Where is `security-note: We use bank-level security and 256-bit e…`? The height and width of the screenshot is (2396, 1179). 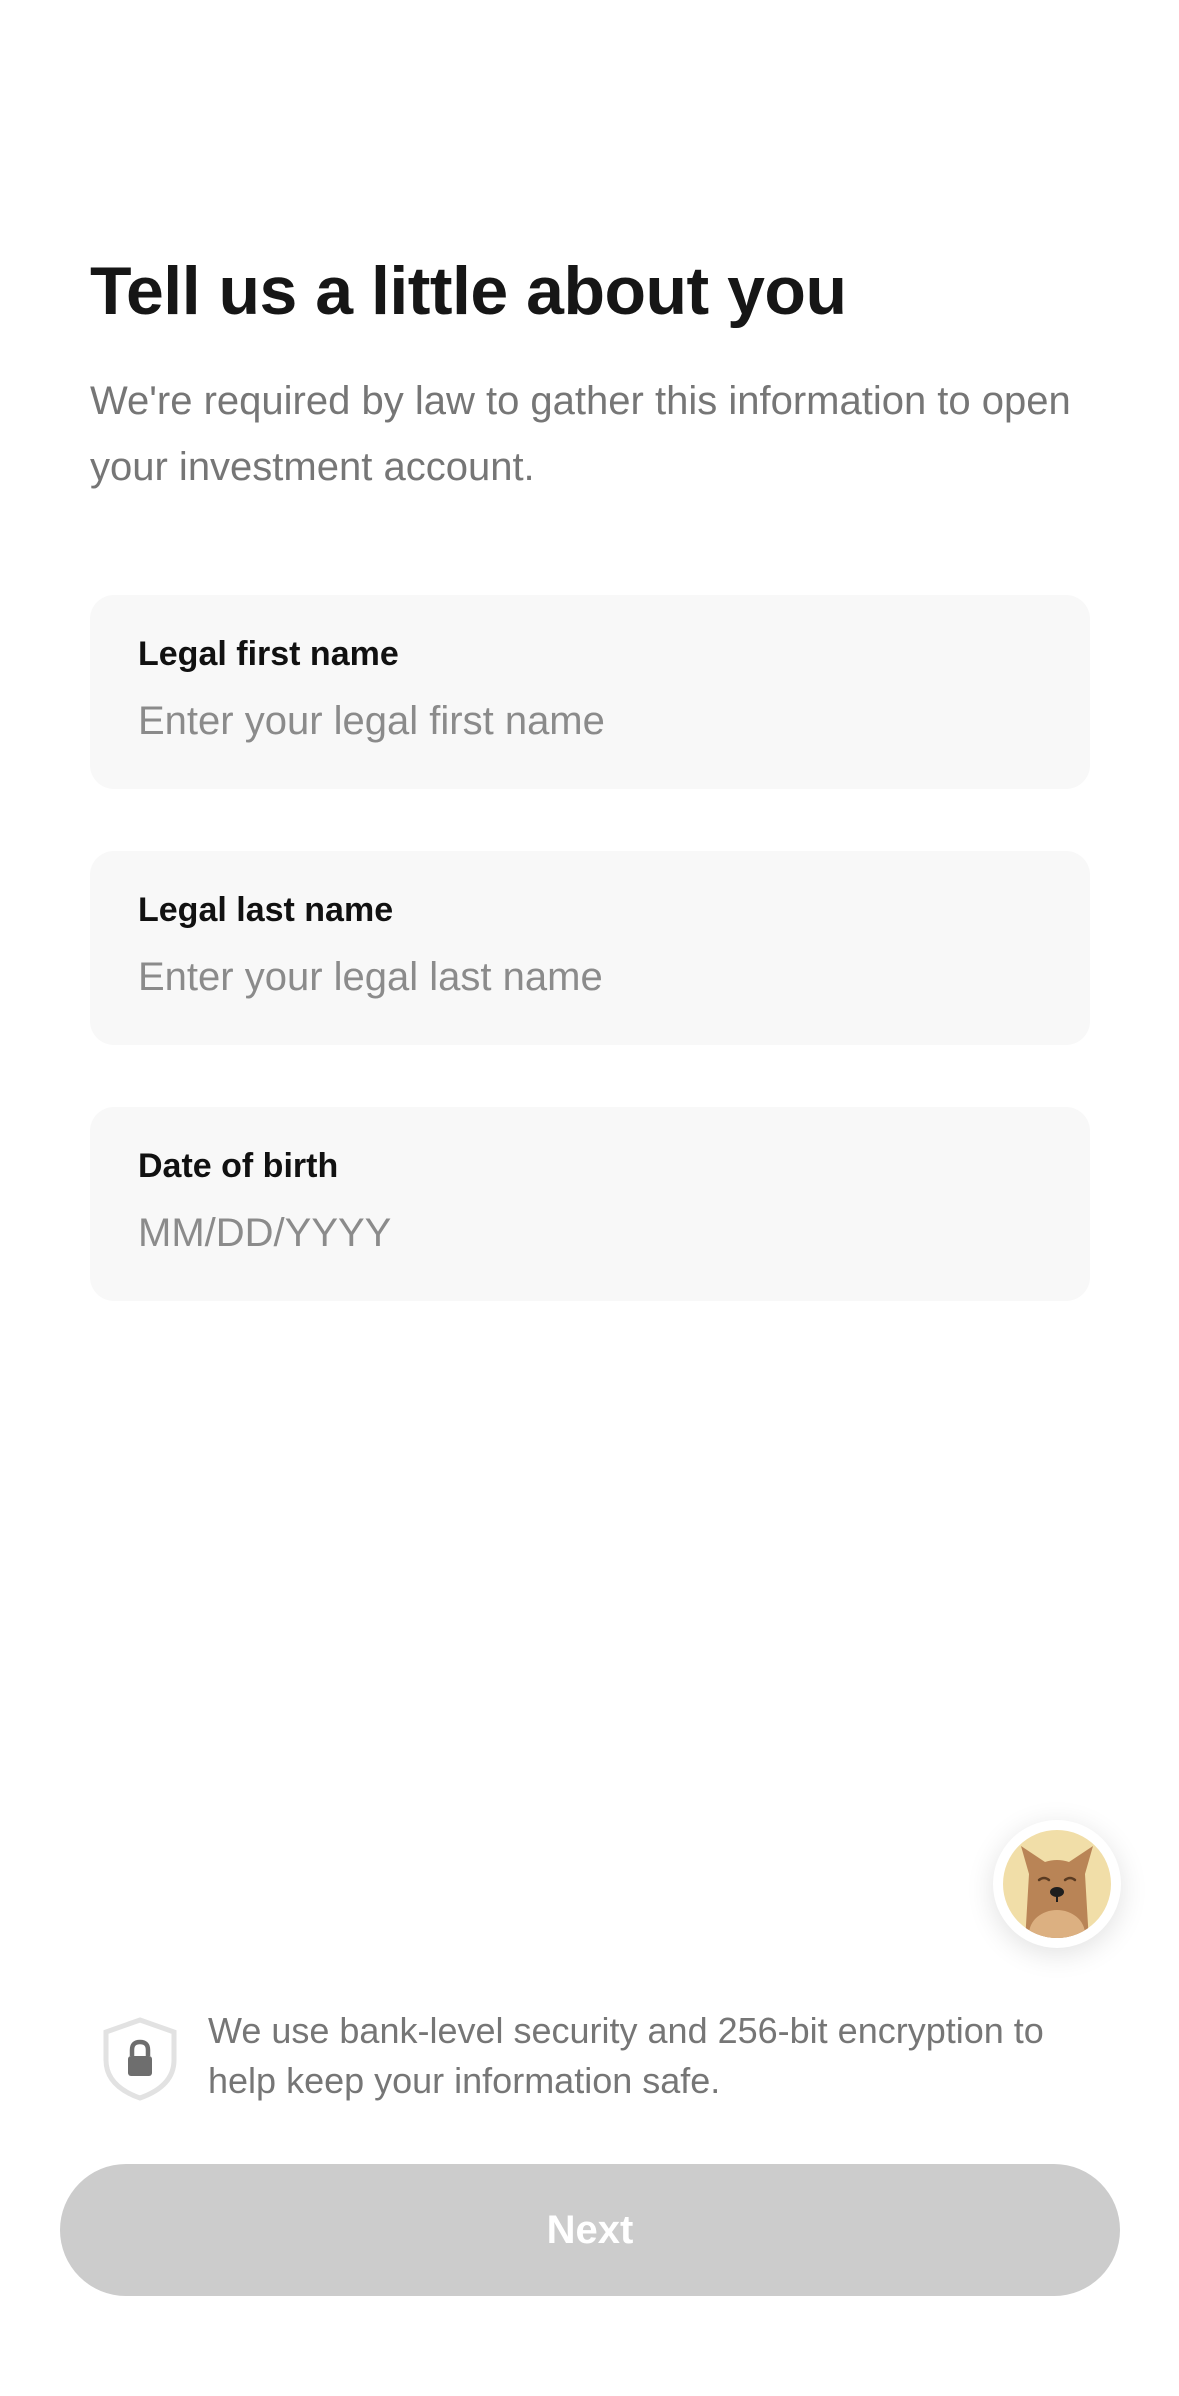 security-note: We use bank-level security and 256-bit e… is located at coordinates (595, 2061).